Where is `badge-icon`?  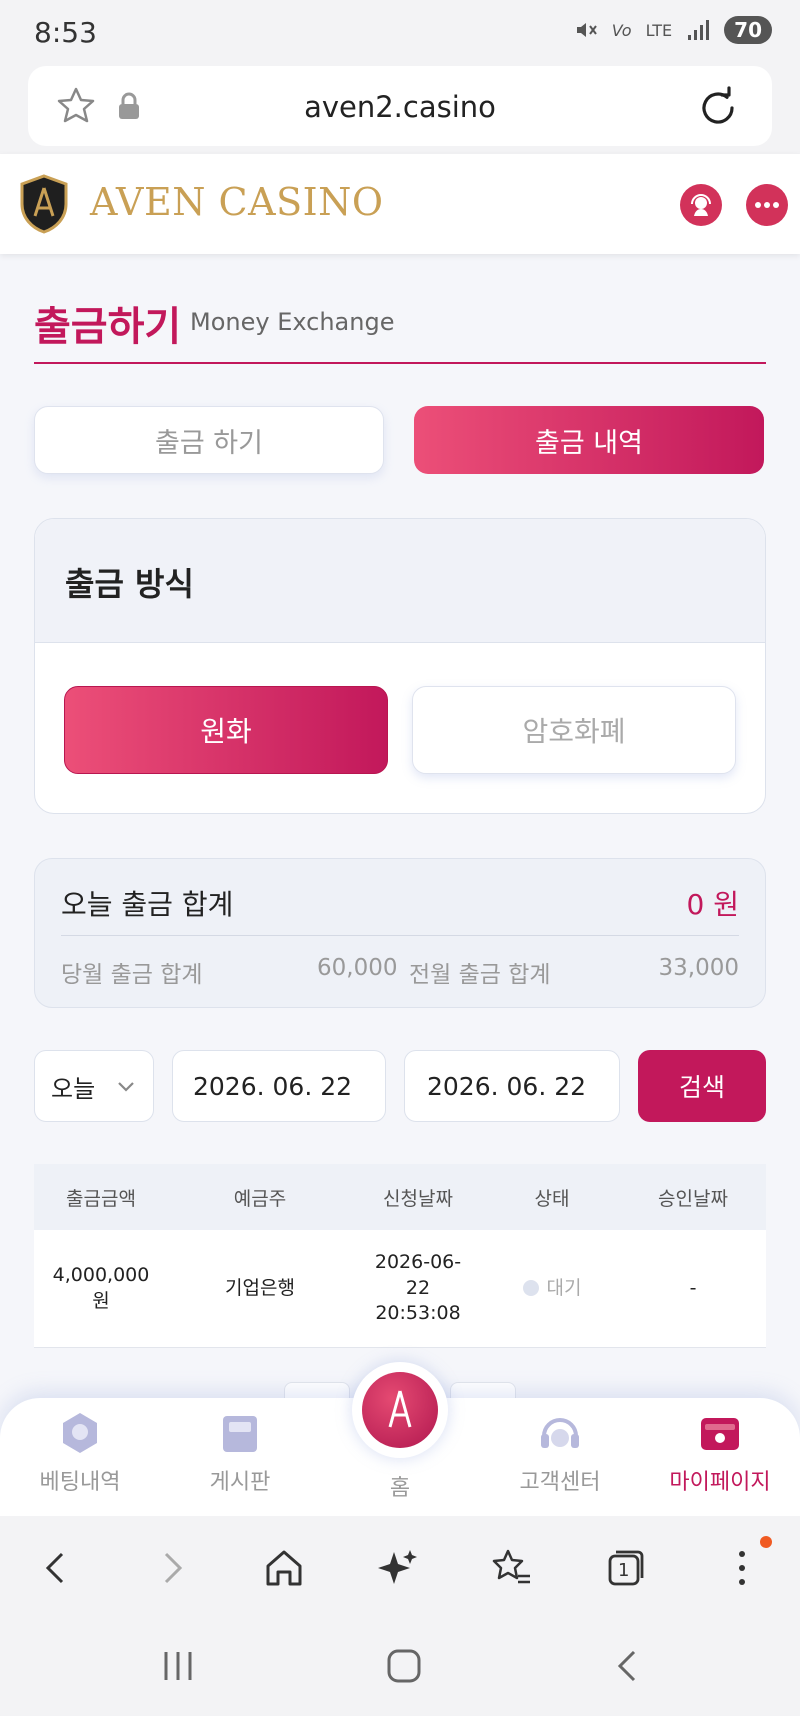
badge-icon is located at coordinates (80, 1433).